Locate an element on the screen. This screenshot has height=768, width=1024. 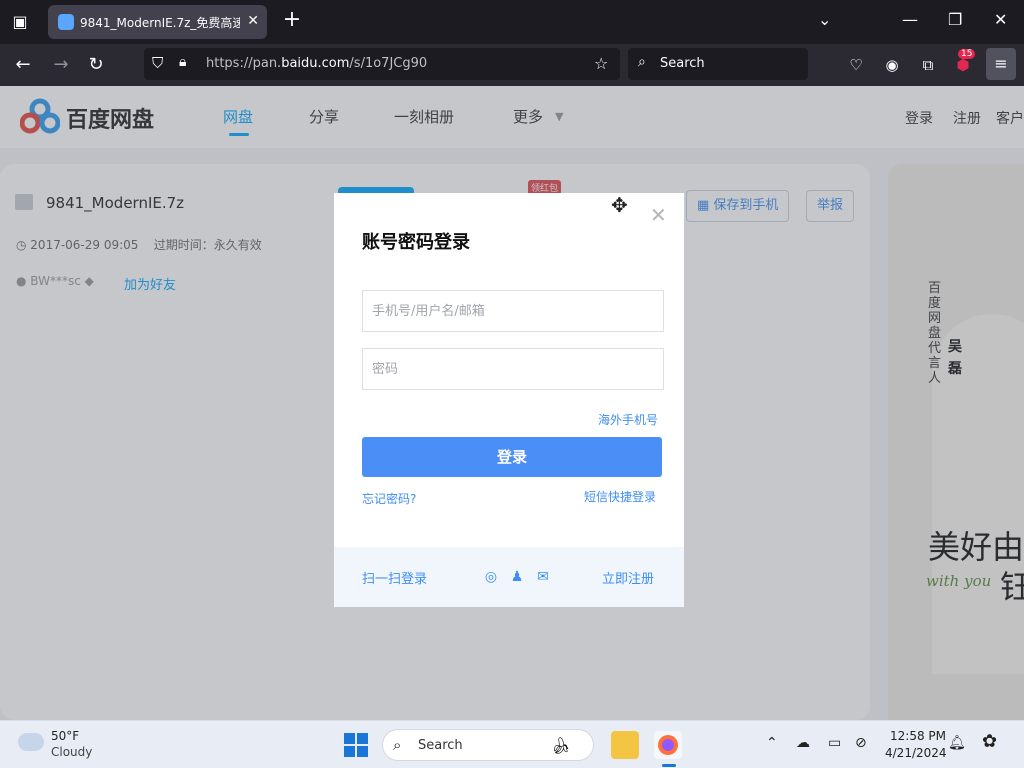
notification-icon: 🔔︎ is located at coordinates (957, 743).